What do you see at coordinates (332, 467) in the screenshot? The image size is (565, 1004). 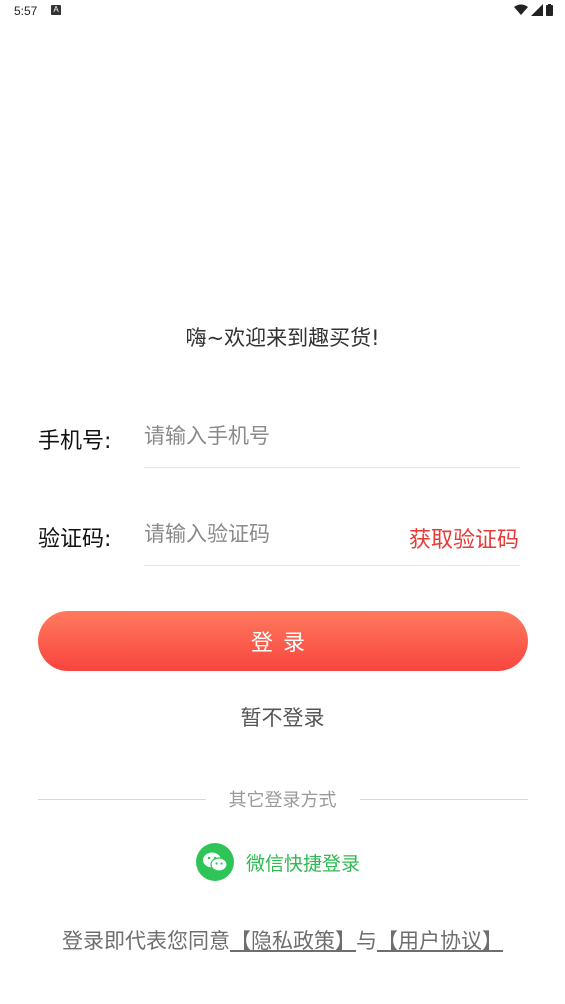 I see `phone-underline` at bounding box center [332, 467].